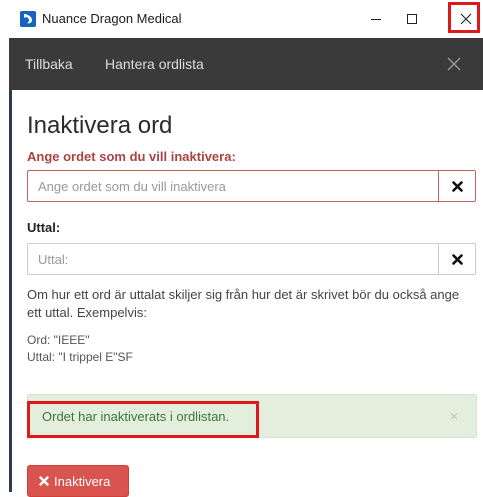  What do you see at coordinates (143, 419) in the screenshot?
I see `alert-highlight-box` at bounding box center [143, 419].